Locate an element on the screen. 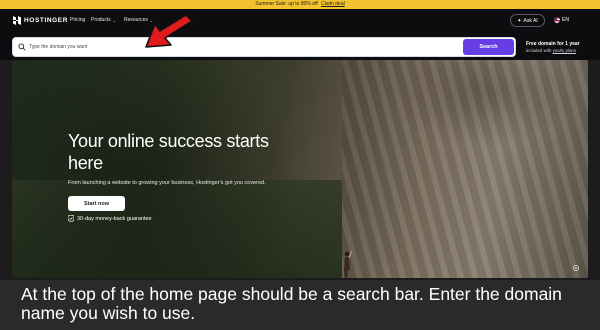  red-arrow-icon is located at coordinates (169, 31).